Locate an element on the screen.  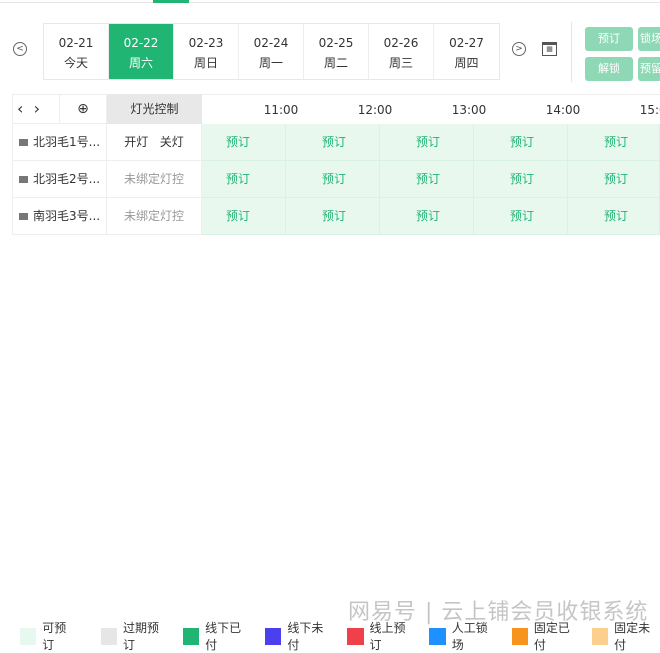
legend-label: 固定已付 is located at coordinates (551, 636).